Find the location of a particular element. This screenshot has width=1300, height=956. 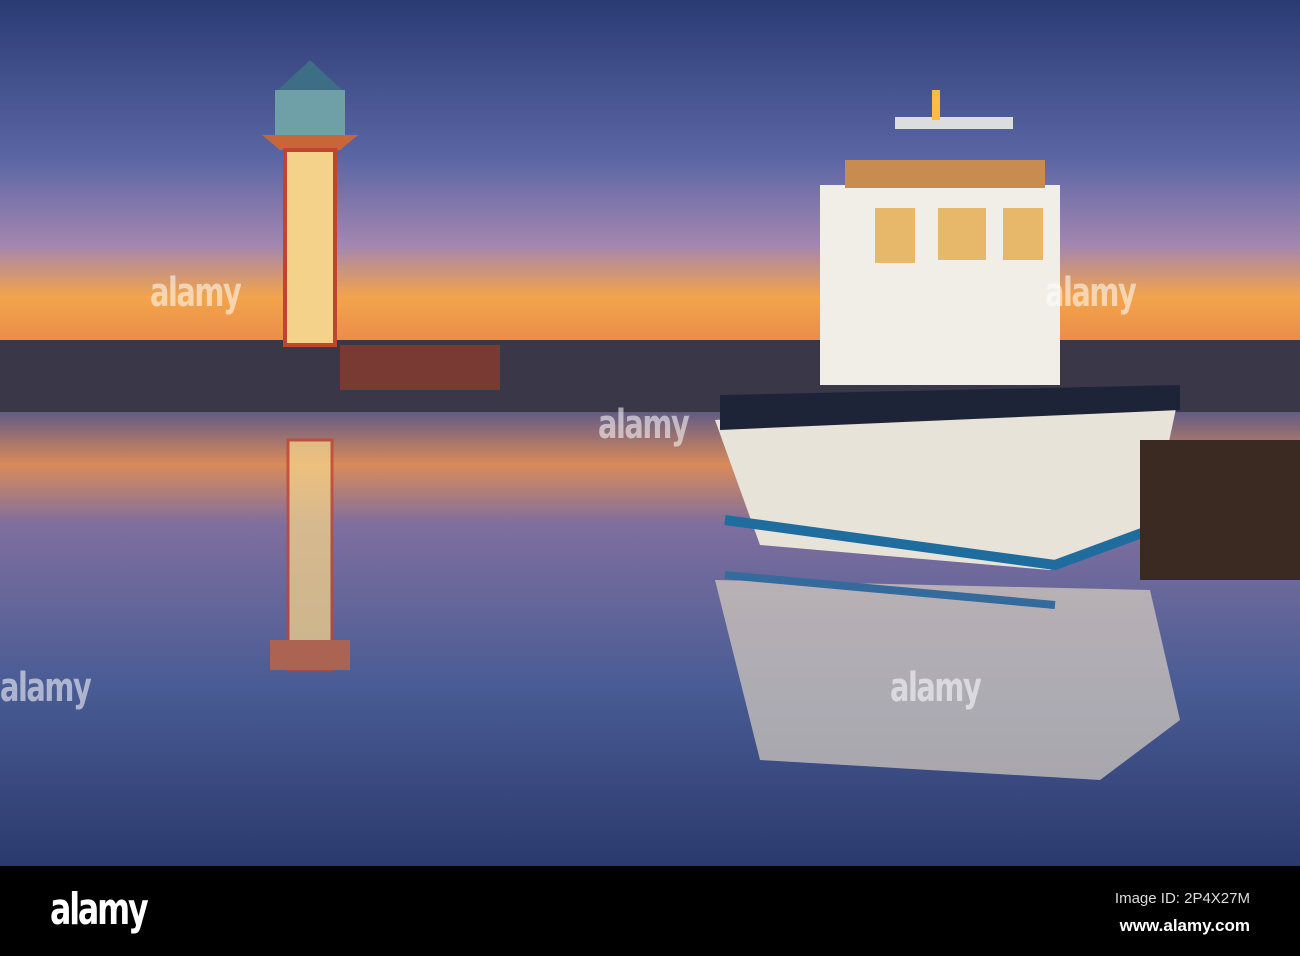

alamy-logo: alamy is located at coordinates (99, 909).